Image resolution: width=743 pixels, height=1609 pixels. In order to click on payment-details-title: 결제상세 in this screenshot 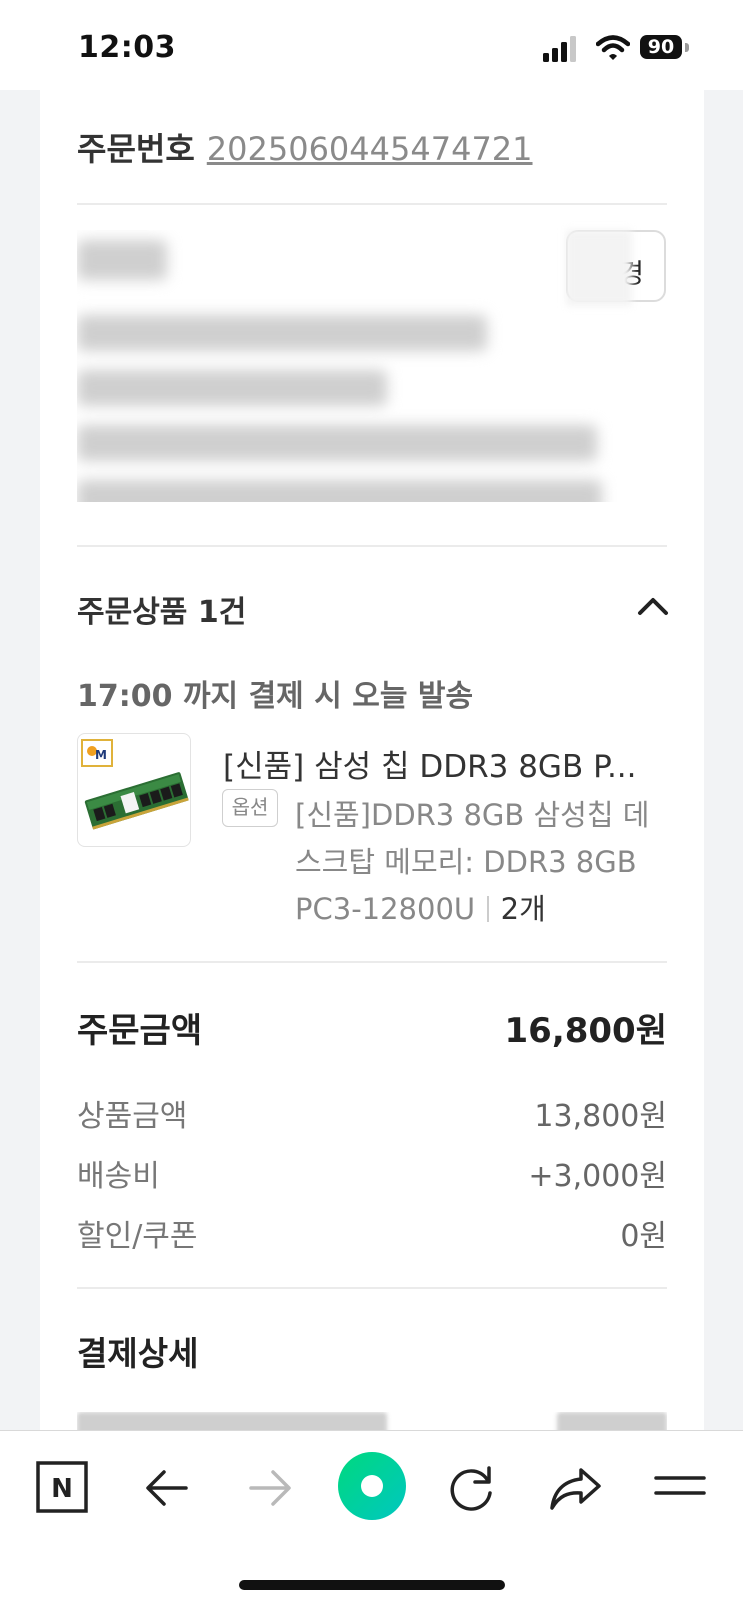, I will do `click(138, 1353)`.